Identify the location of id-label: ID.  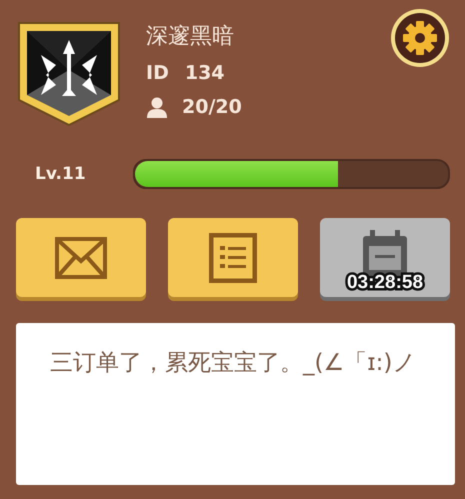
(157, 73).